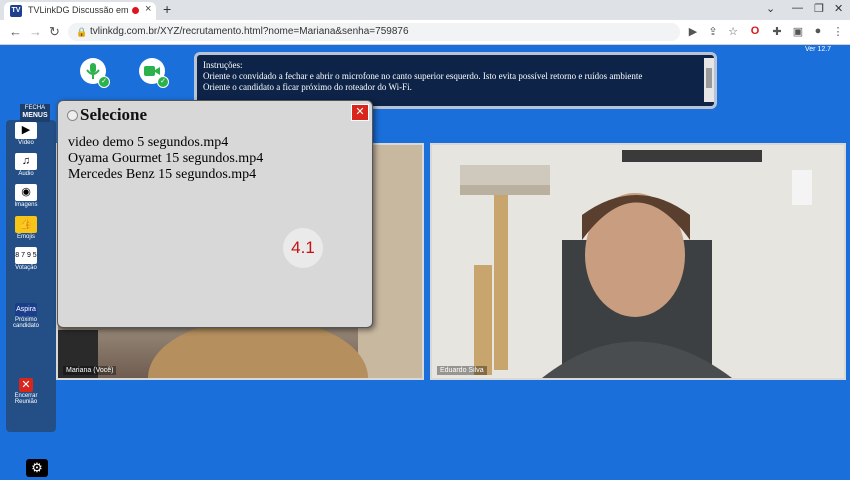  I want to click on browser-tab: TV TVLinkDG Discussão em Gru ×, so click(80, 11).